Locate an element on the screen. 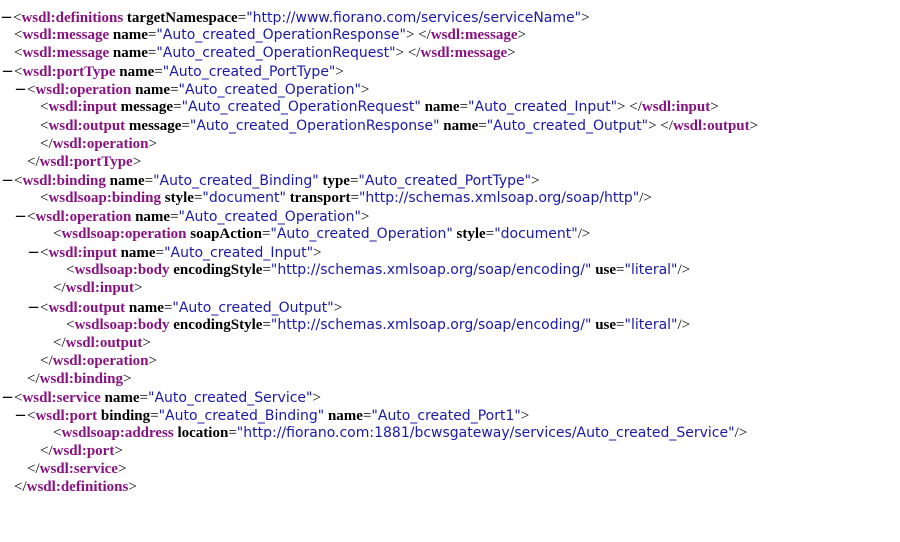 The image size is (900, 542). xml-line: </wsdl:operation> is located at coordinates (450, 361).